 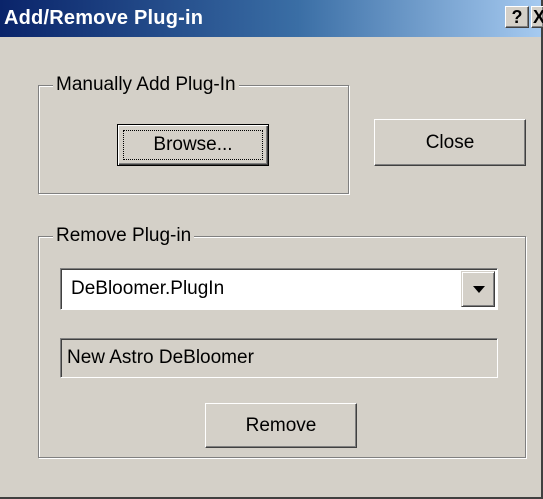 I want to click on help-icon: ?, so click(x=517, y=17).